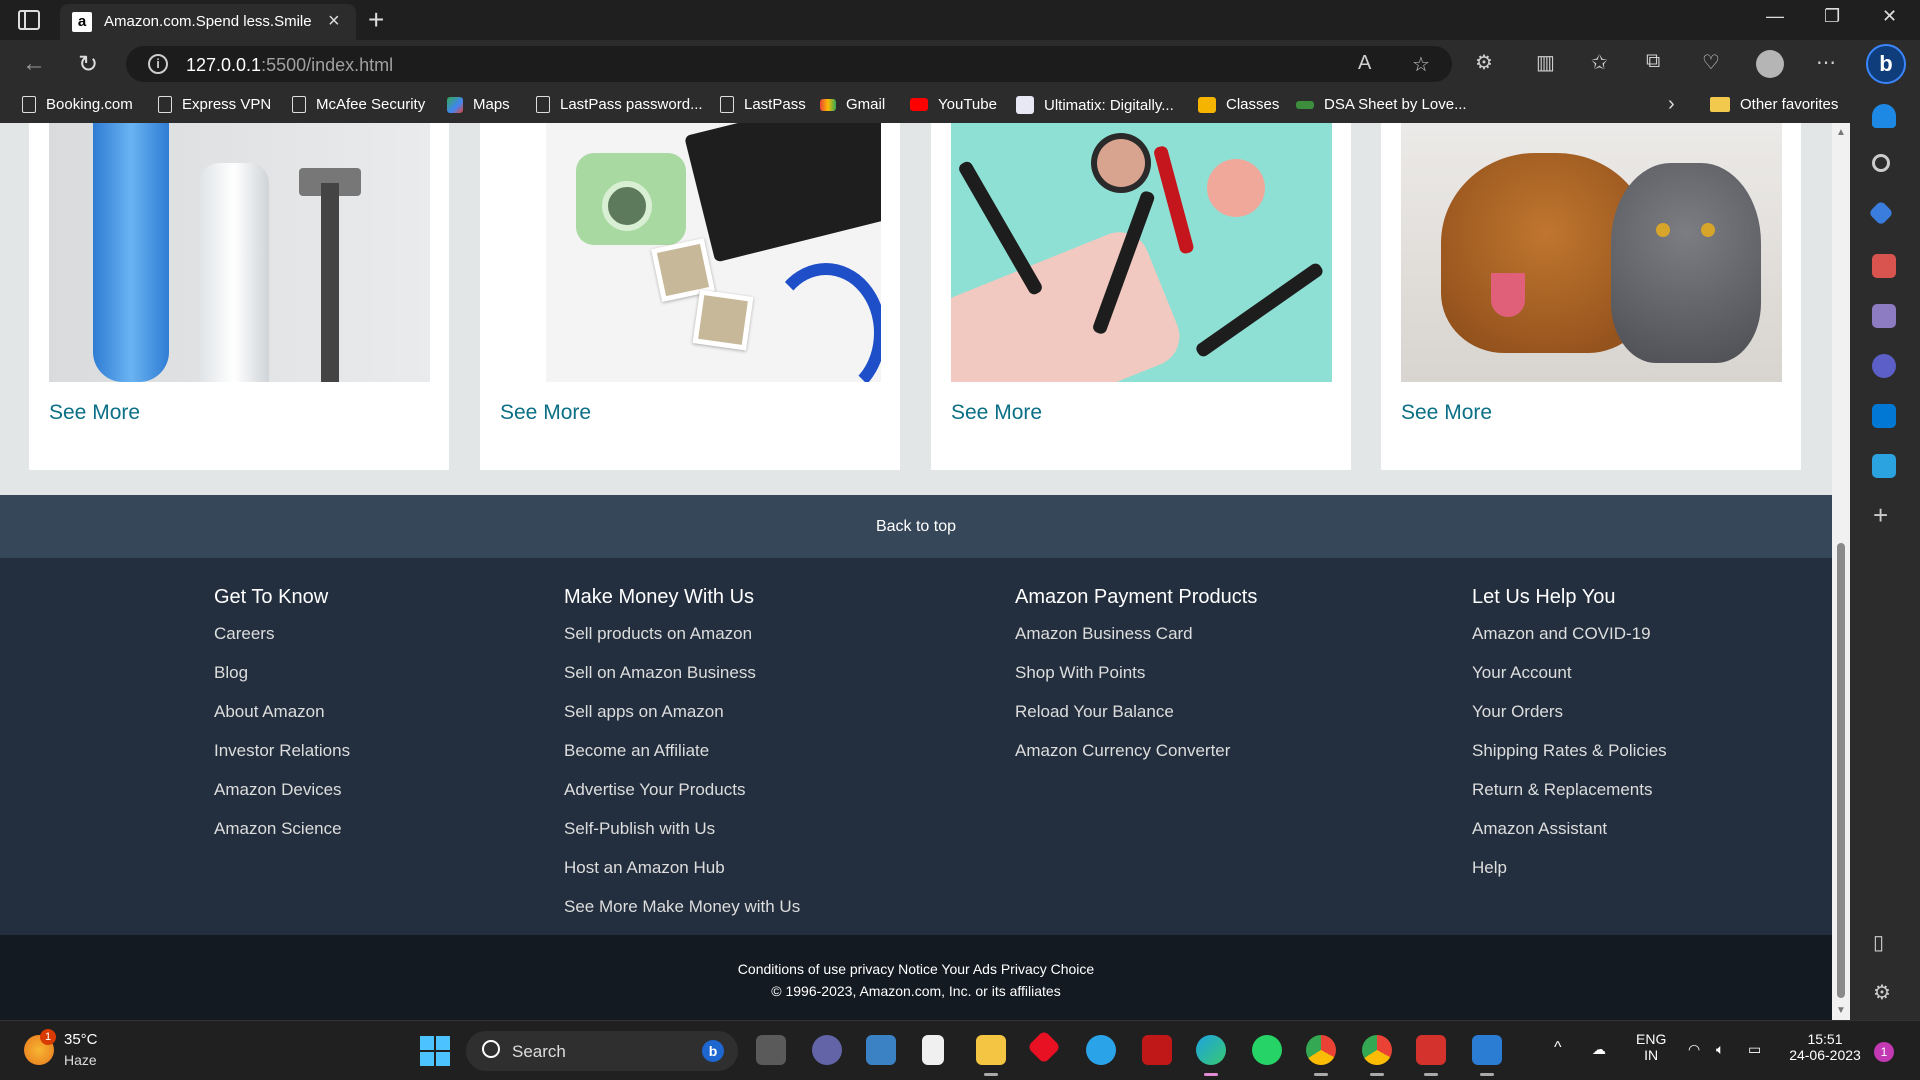  Describe the element at coordinates (916, 526) in the screenshot. I see `back-to-top-button: Back to top` at that location.